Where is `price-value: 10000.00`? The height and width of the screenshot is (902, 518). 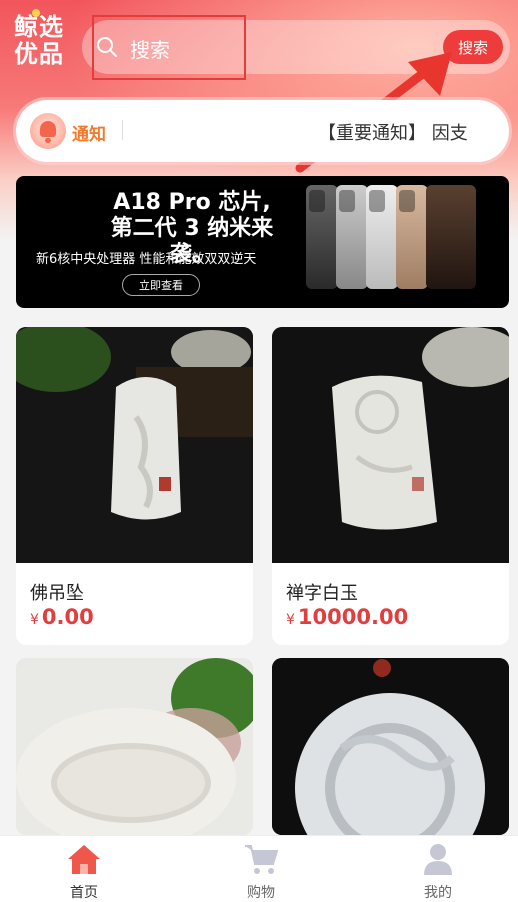 price-value: 10000.00 is located at coordinates (353, 617).